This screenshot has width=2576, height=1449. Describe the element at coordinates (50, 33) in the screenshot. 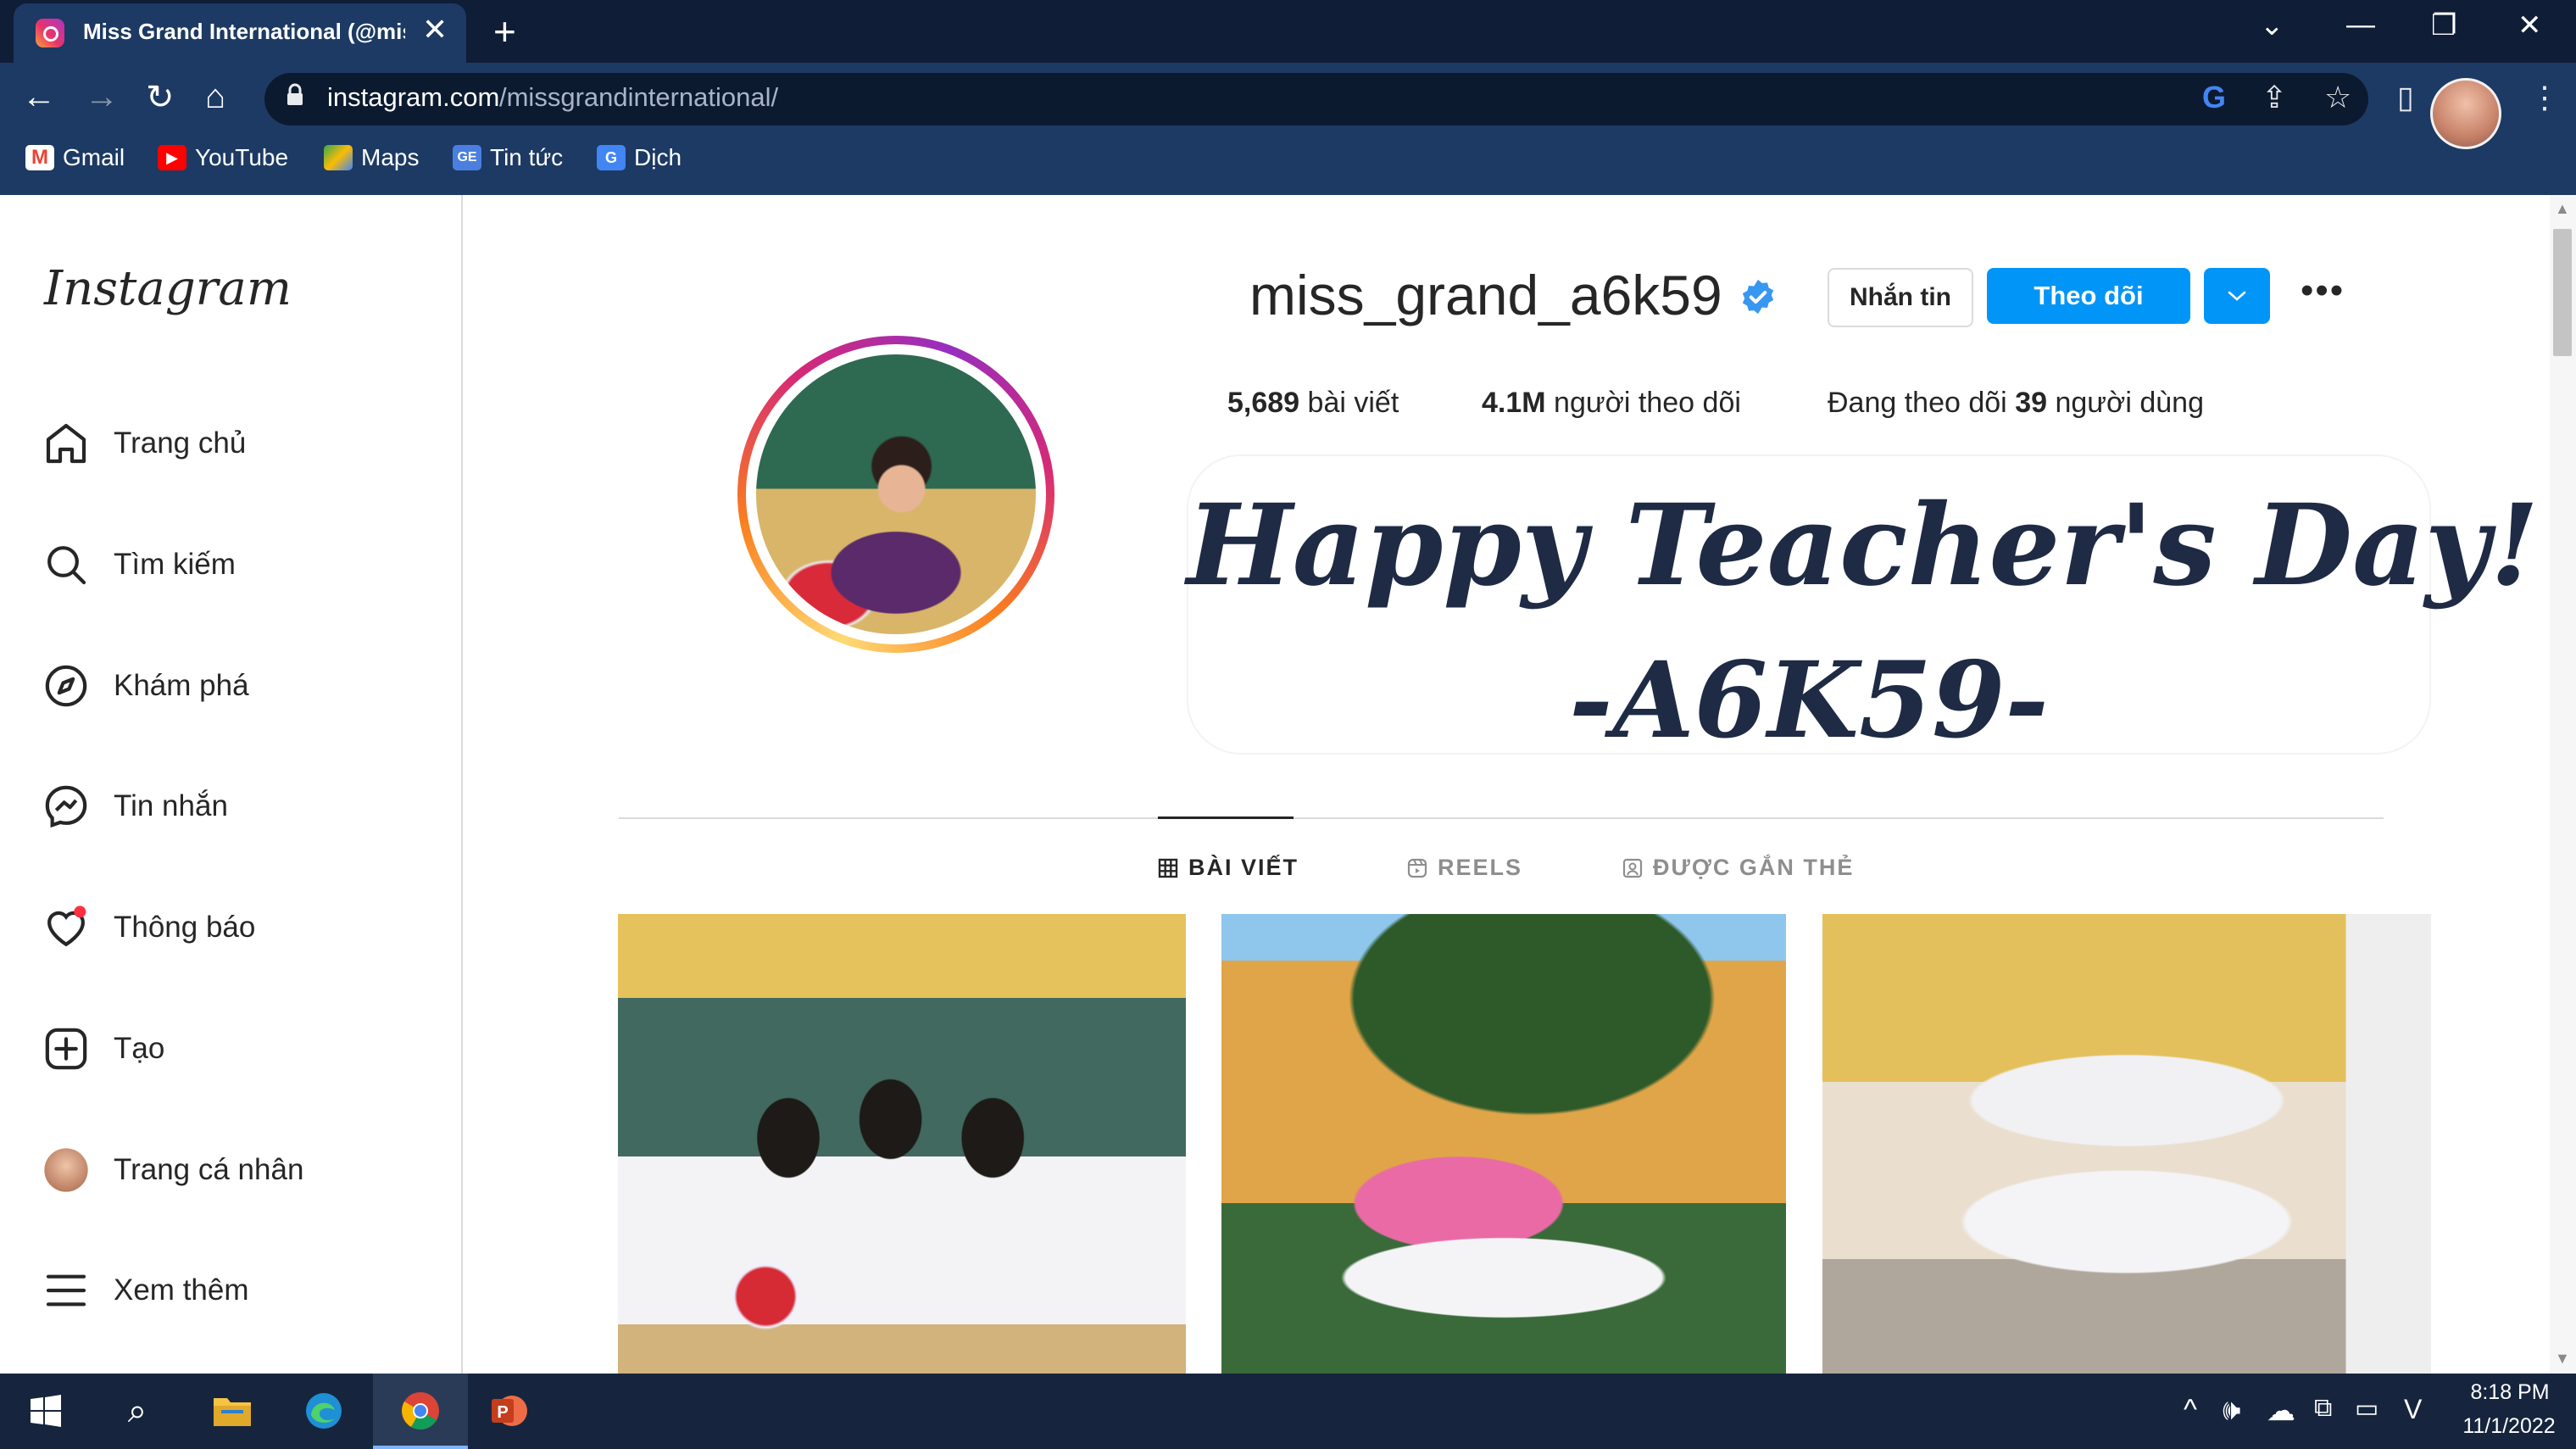

I see `instagram-favicon-icon` at that location.